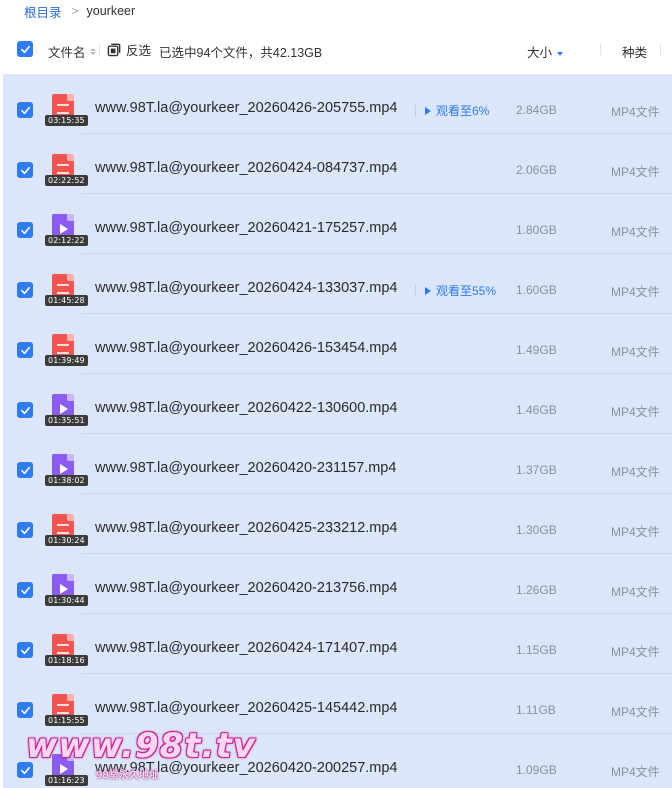 This screenshot has width=672, height=788. I want to click on file-size: 1.26GB, so click(536, 590).